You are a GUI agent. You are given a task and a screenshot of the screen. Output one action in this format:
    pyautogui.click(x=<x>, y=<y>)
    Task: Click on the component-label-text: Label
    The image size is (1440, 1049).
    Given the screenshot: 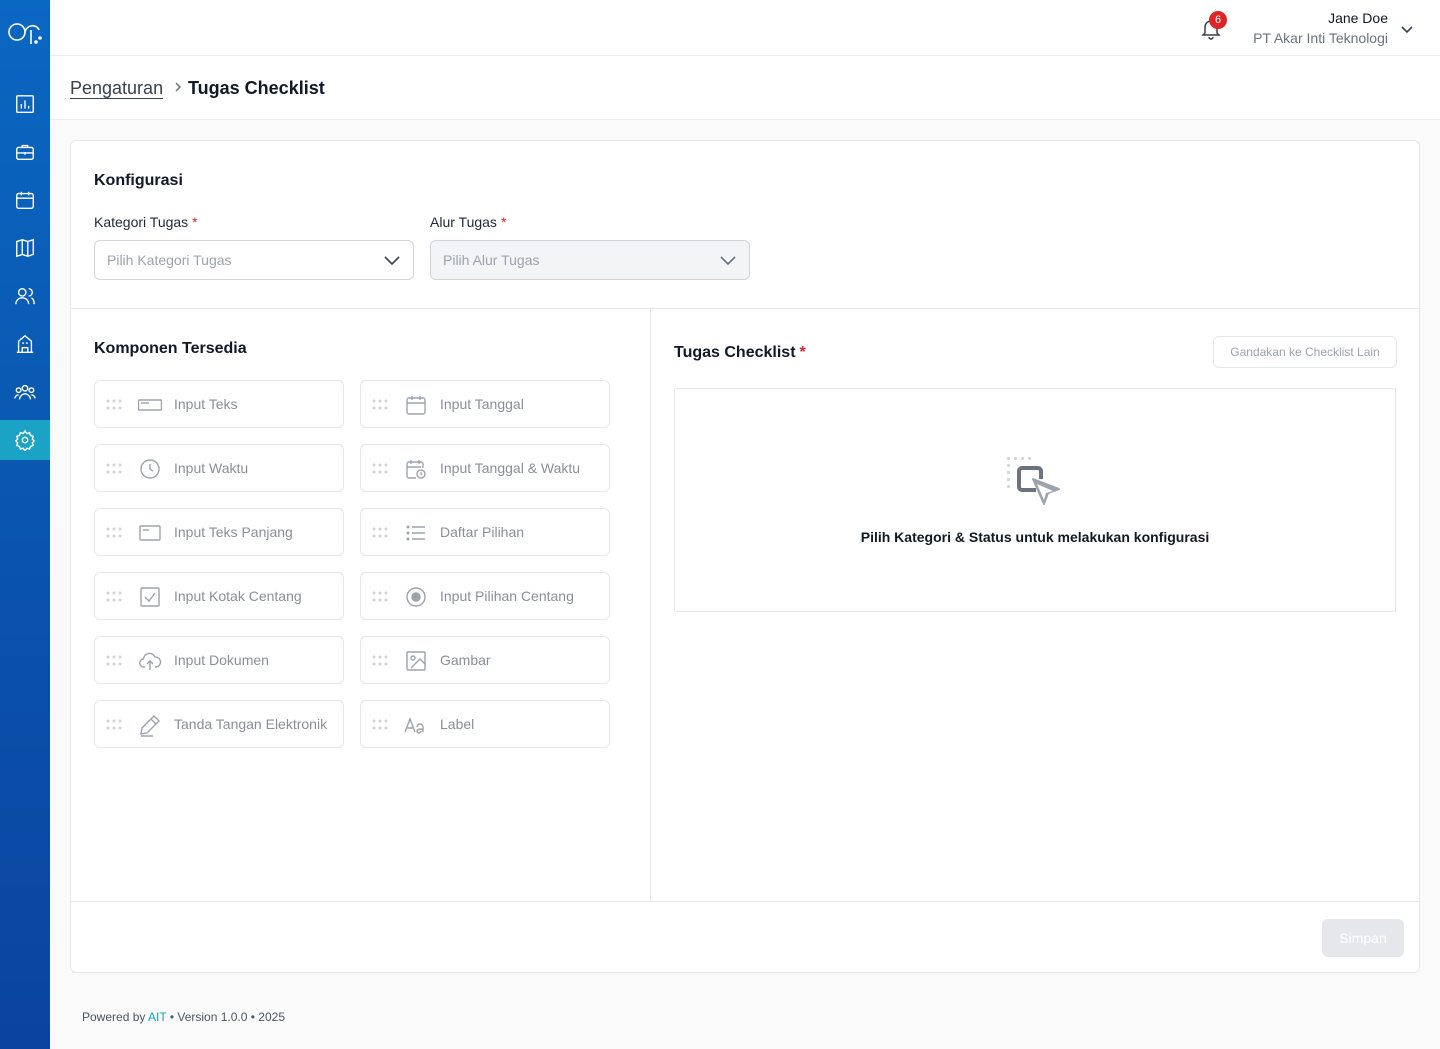 What is the action you would take?
    pyautogui.click(x=485, y=724)
    